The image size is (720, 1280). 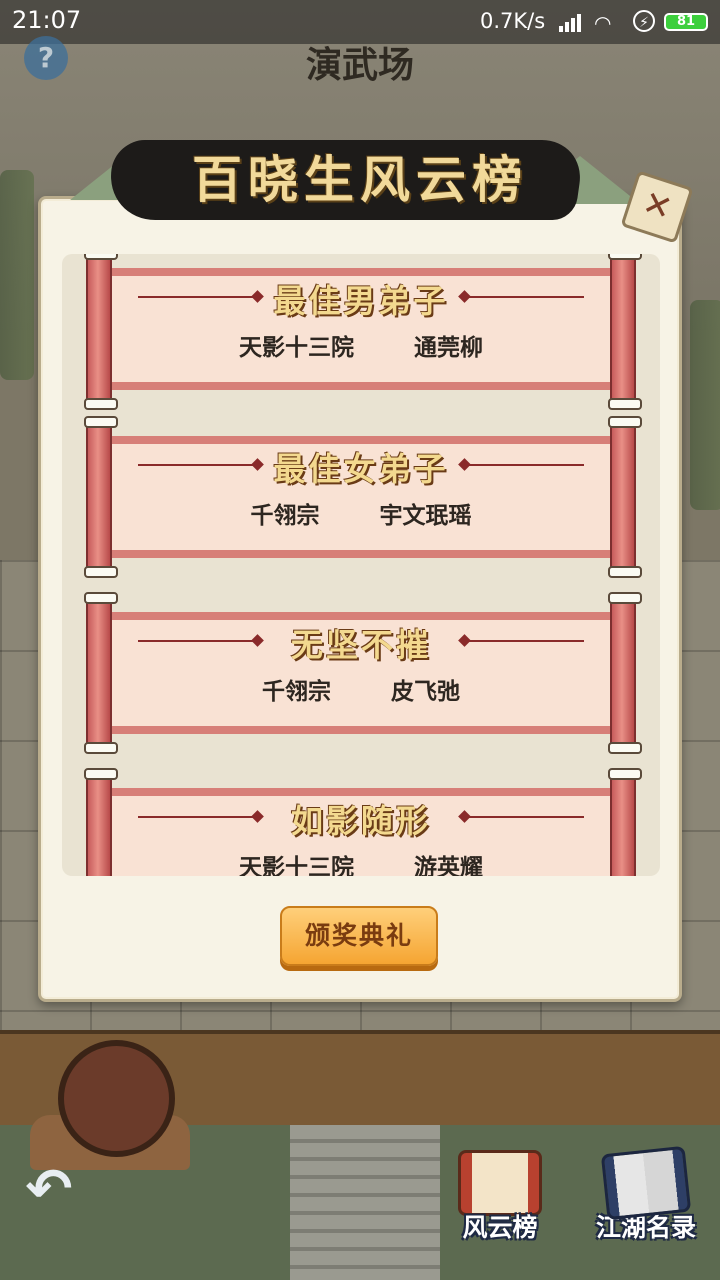 I want to click on award-winner: 天影十三院 游英耀, so click(x=361, y=862).